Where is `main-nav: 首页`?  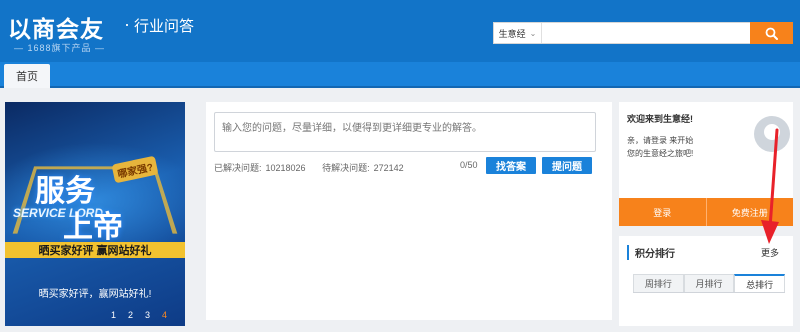 main-nav: 首页 is located at coordinates (400, 75).